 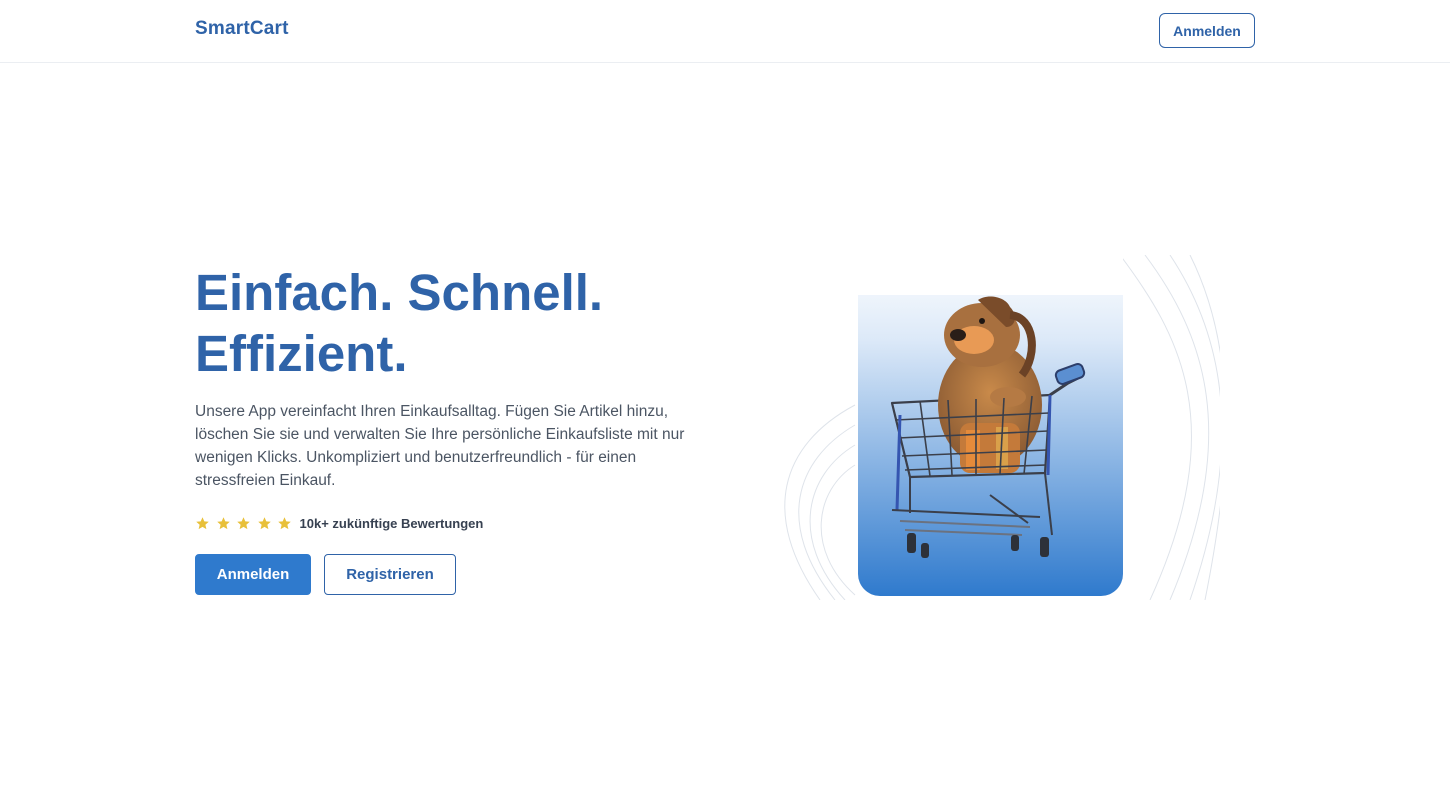 I want to click on header-login-button: Anmelden, so click(x=1207, y=30).